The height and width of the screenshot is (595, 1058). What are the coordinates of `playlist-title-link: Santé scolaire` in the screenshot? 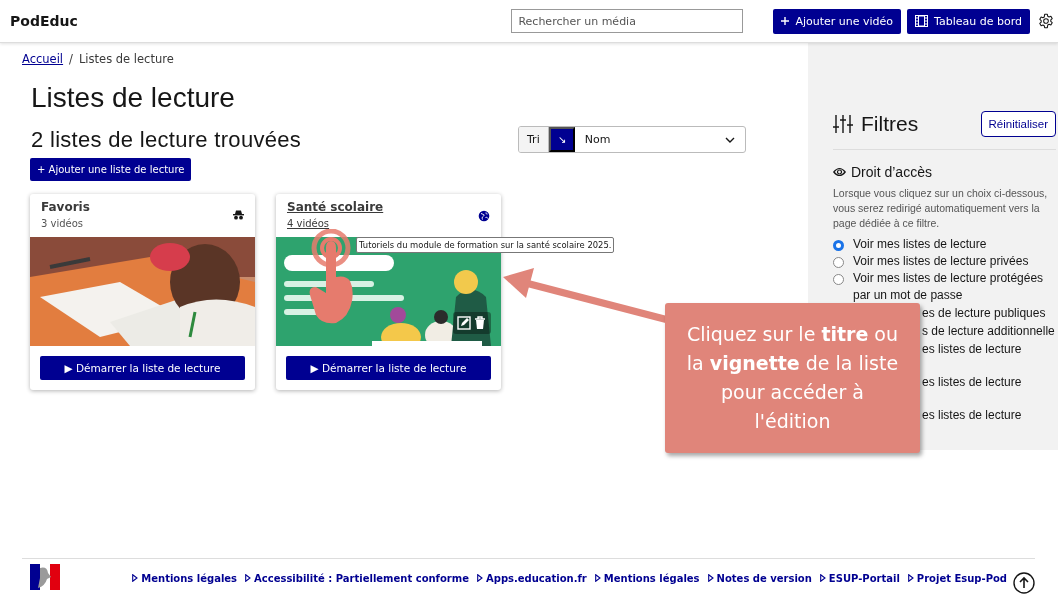 It's located at (335, 207).